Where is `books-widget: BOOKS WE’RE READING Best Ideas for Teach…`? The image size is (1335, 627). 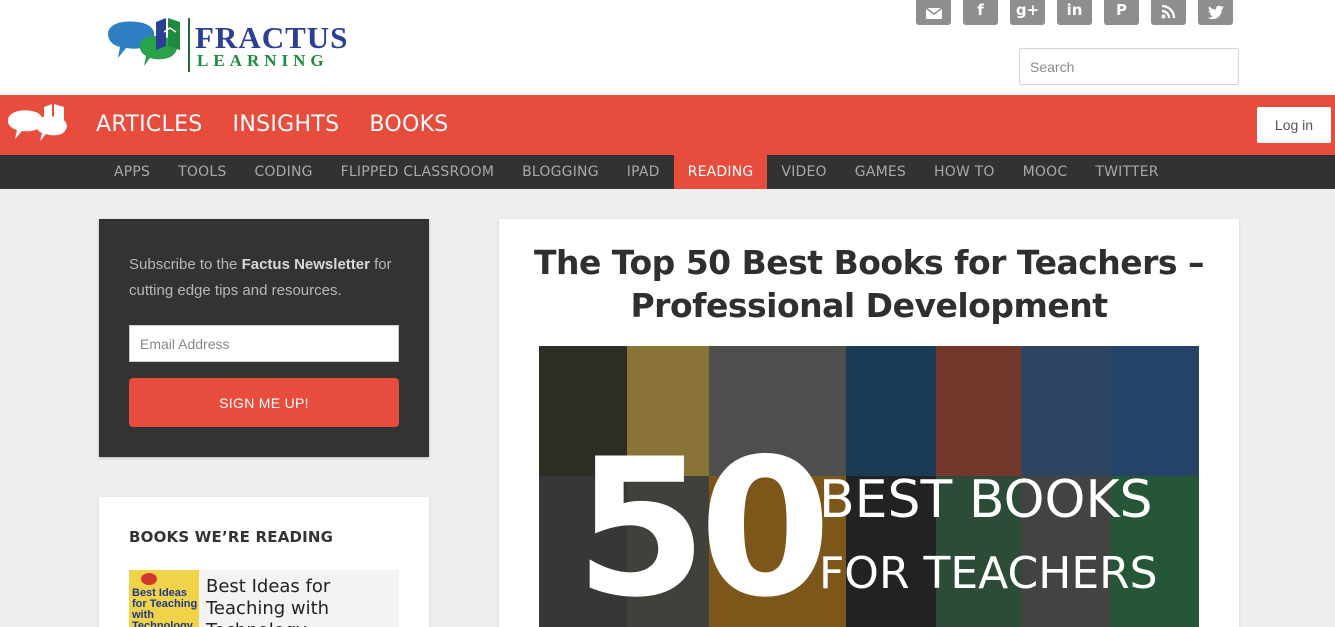
books-widget: BOOKS WE’RE READING Best Ideas for Teach… is located at coordinates (264, 562).